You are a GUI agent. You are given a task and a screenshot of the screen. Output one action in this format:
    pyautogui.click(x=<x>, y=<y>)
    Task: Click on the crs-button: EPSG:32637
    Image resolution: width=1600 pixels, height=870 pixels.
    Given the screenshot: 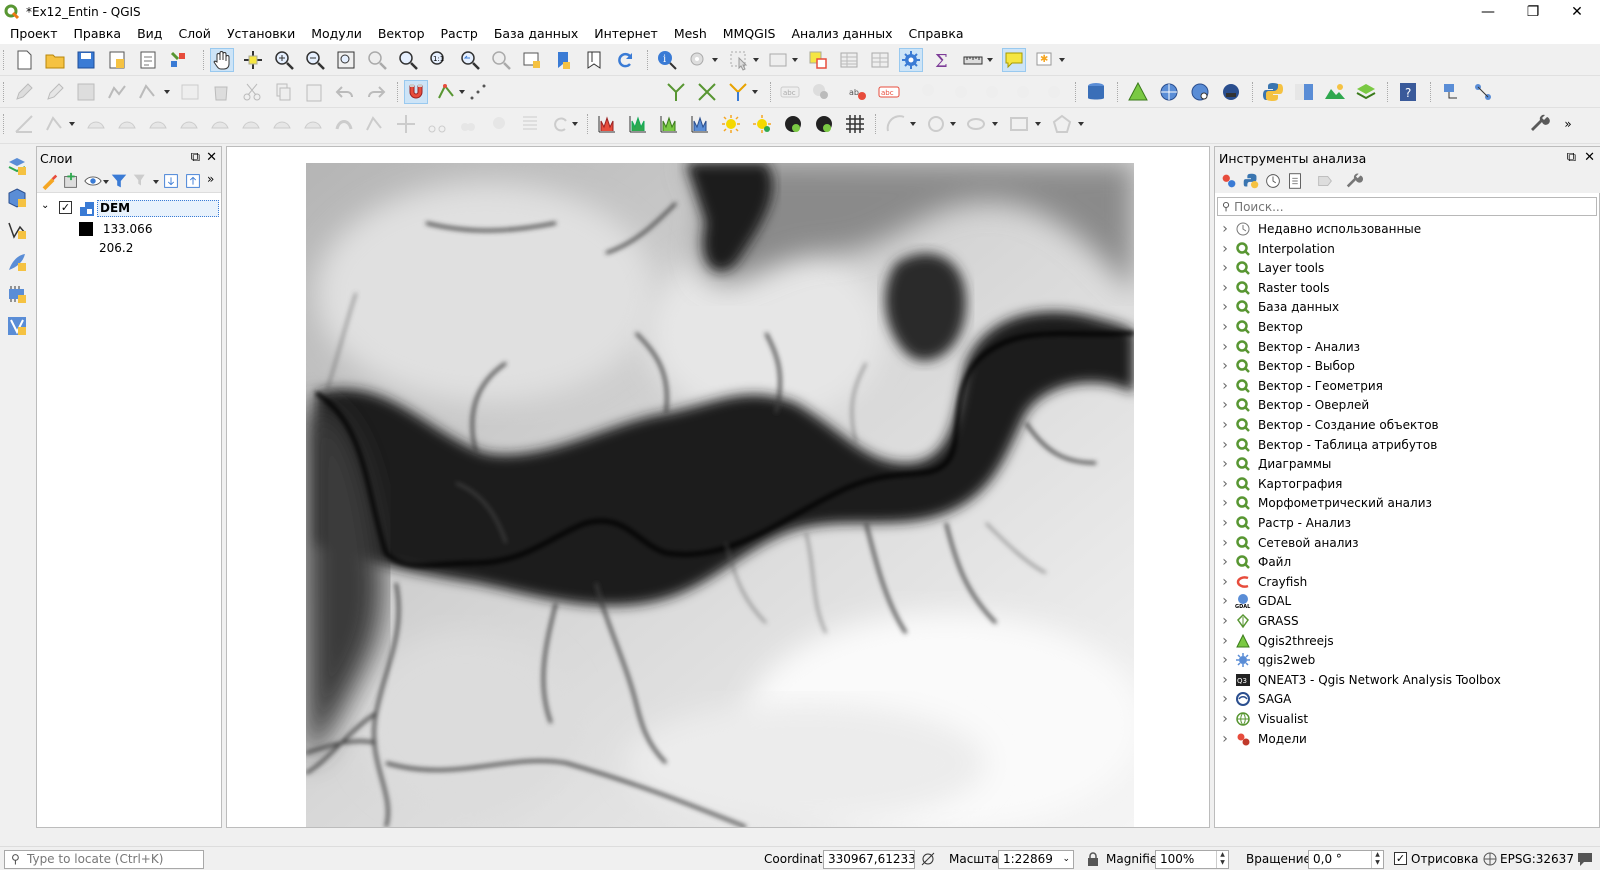 What is the action you would take?
    pyautogui.click(x=1537, y=859)
    